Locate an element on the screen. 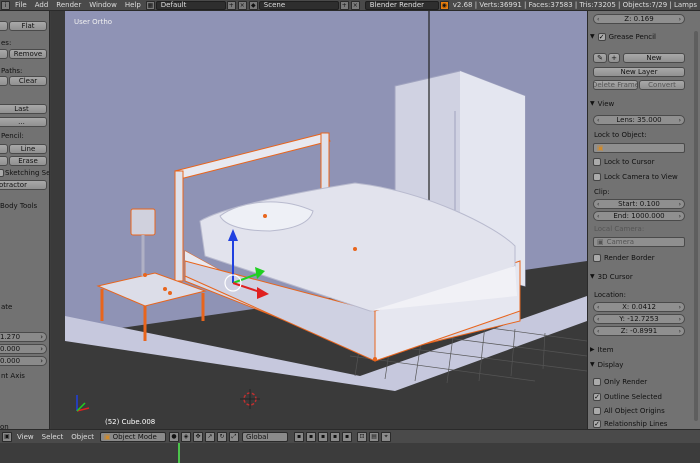 Image resolution: width=700 pixels, height=463 pixels. shade-flat-button: Flat is located at coordinates (28, 26).